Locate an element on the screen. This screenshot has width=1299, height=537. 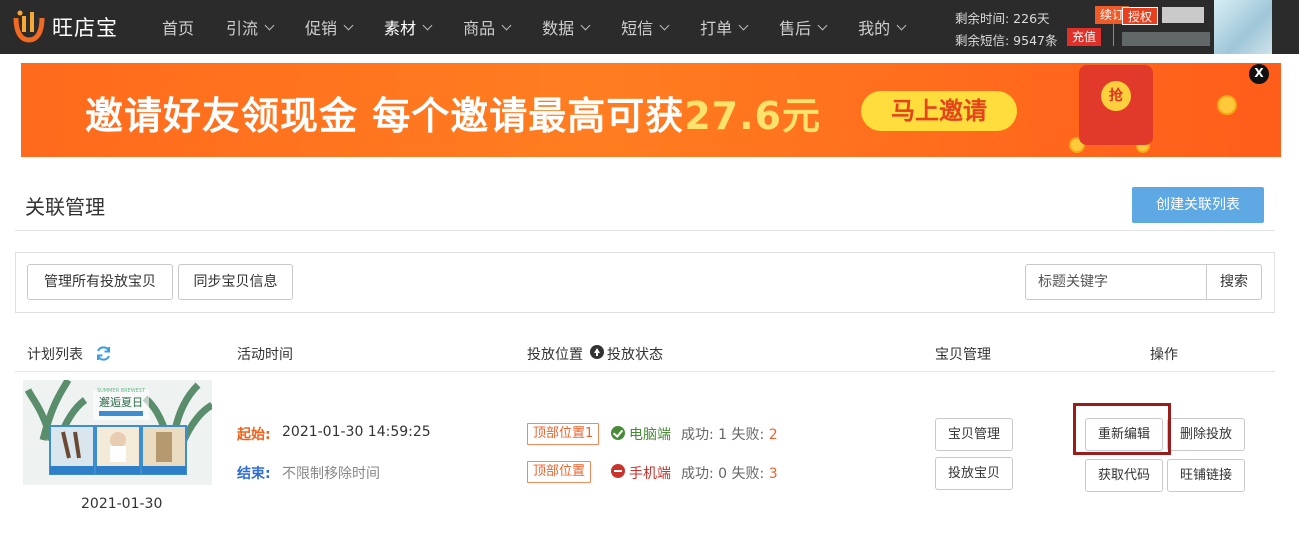
recharge-button: 充值 is located at coordinates (1084, 37).